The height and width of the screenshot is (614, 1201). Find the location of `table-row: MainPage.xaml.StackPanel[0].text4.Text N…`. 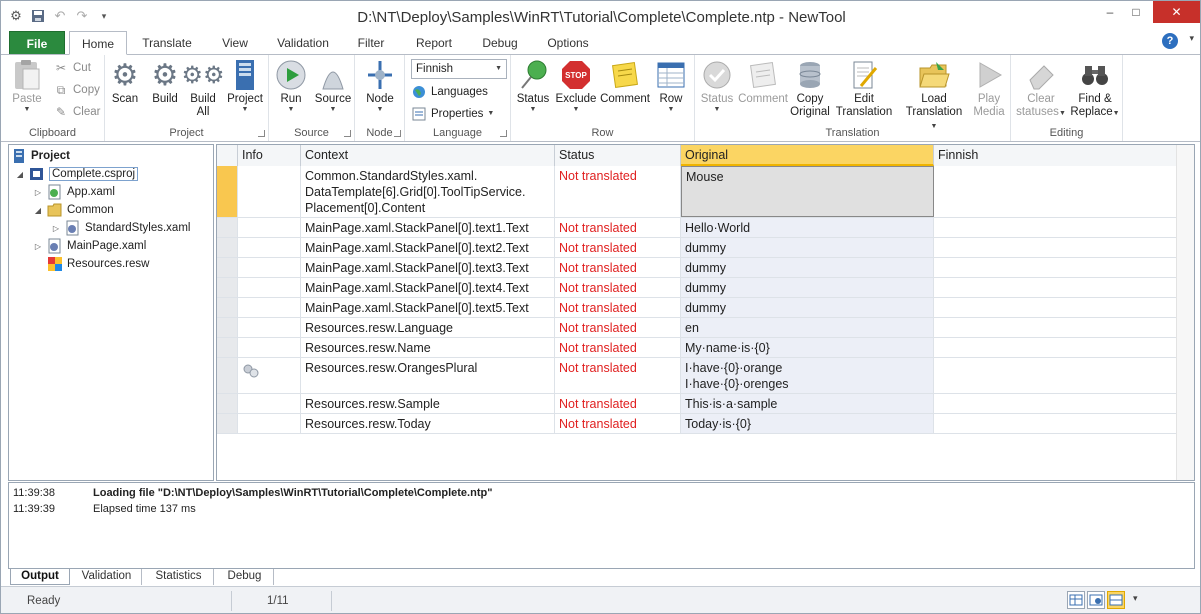

table-row: MainPage.xaml.StackPanel[0].text4.Text N… is located at coordinates (705, 288).